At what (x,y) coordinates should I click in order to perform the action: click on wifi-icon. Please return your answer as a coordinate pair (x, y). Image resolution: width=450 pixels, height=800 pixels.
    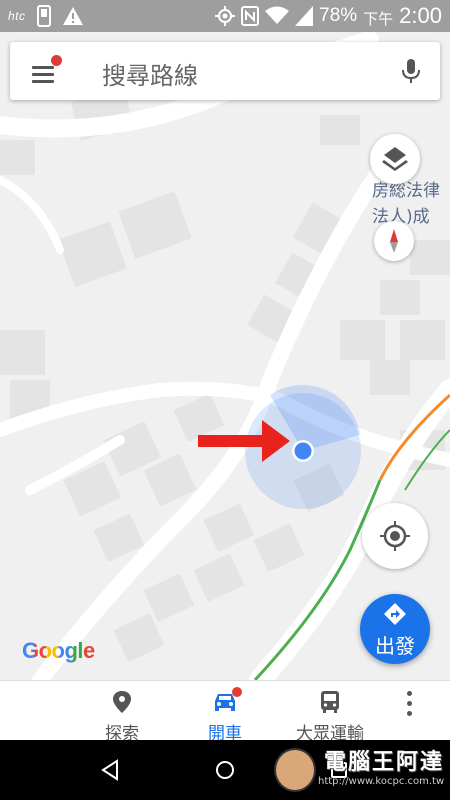
    Looking at the image, I should click on (277, 15).